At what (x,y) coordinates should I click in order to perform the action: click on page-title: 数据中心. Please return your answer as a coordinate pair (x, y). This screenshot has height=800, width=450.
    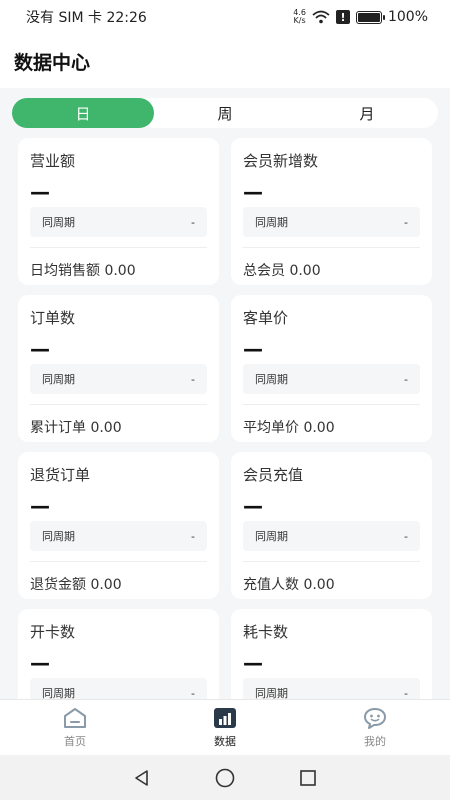
    Looking at the image, I should click on (52, 62).